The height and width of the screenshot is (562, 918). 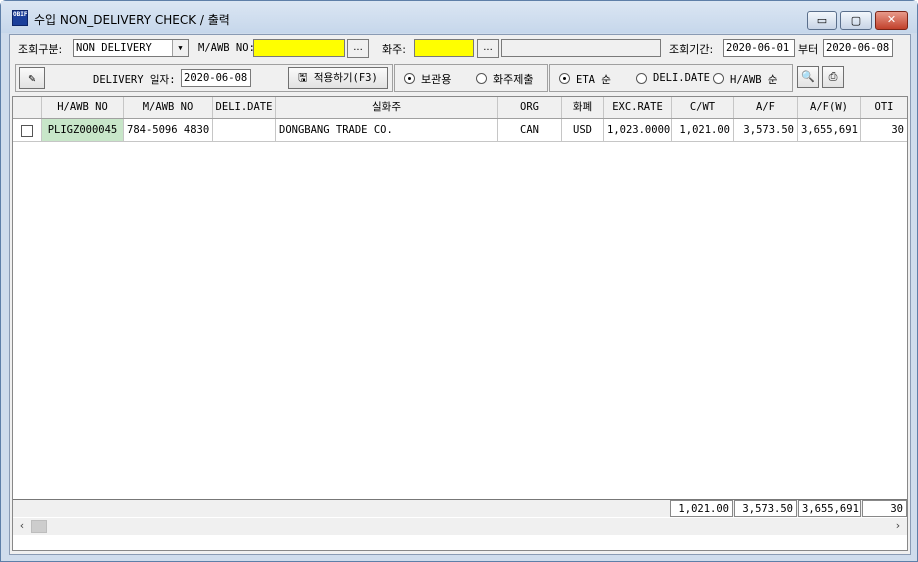 What do you see at coordinates (564, 78) in the screenshot?
I see `sort-eta-radio` at bounding box center [564, 78].